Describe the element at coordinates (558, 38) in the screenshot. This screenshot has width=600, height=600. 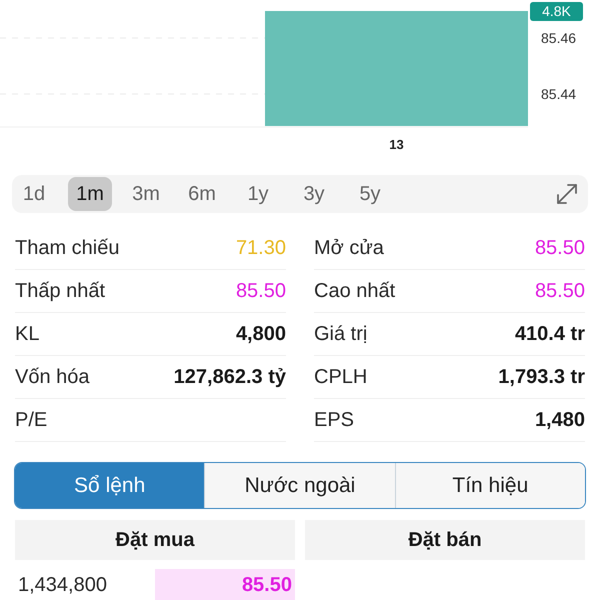
I see `axis-label: 85.46` at that location.